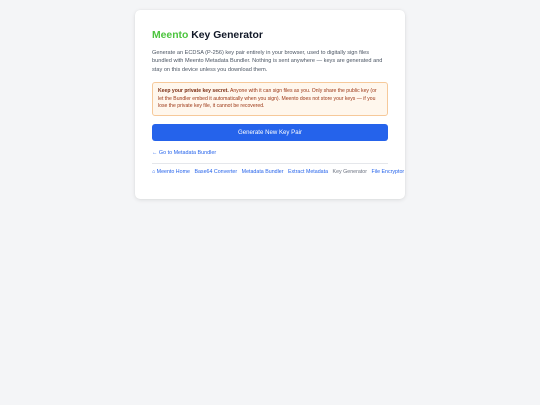  Describe the element at coordinates (227, 35) in the screenshot. I see `page-title-text: Key Generator` at that location.